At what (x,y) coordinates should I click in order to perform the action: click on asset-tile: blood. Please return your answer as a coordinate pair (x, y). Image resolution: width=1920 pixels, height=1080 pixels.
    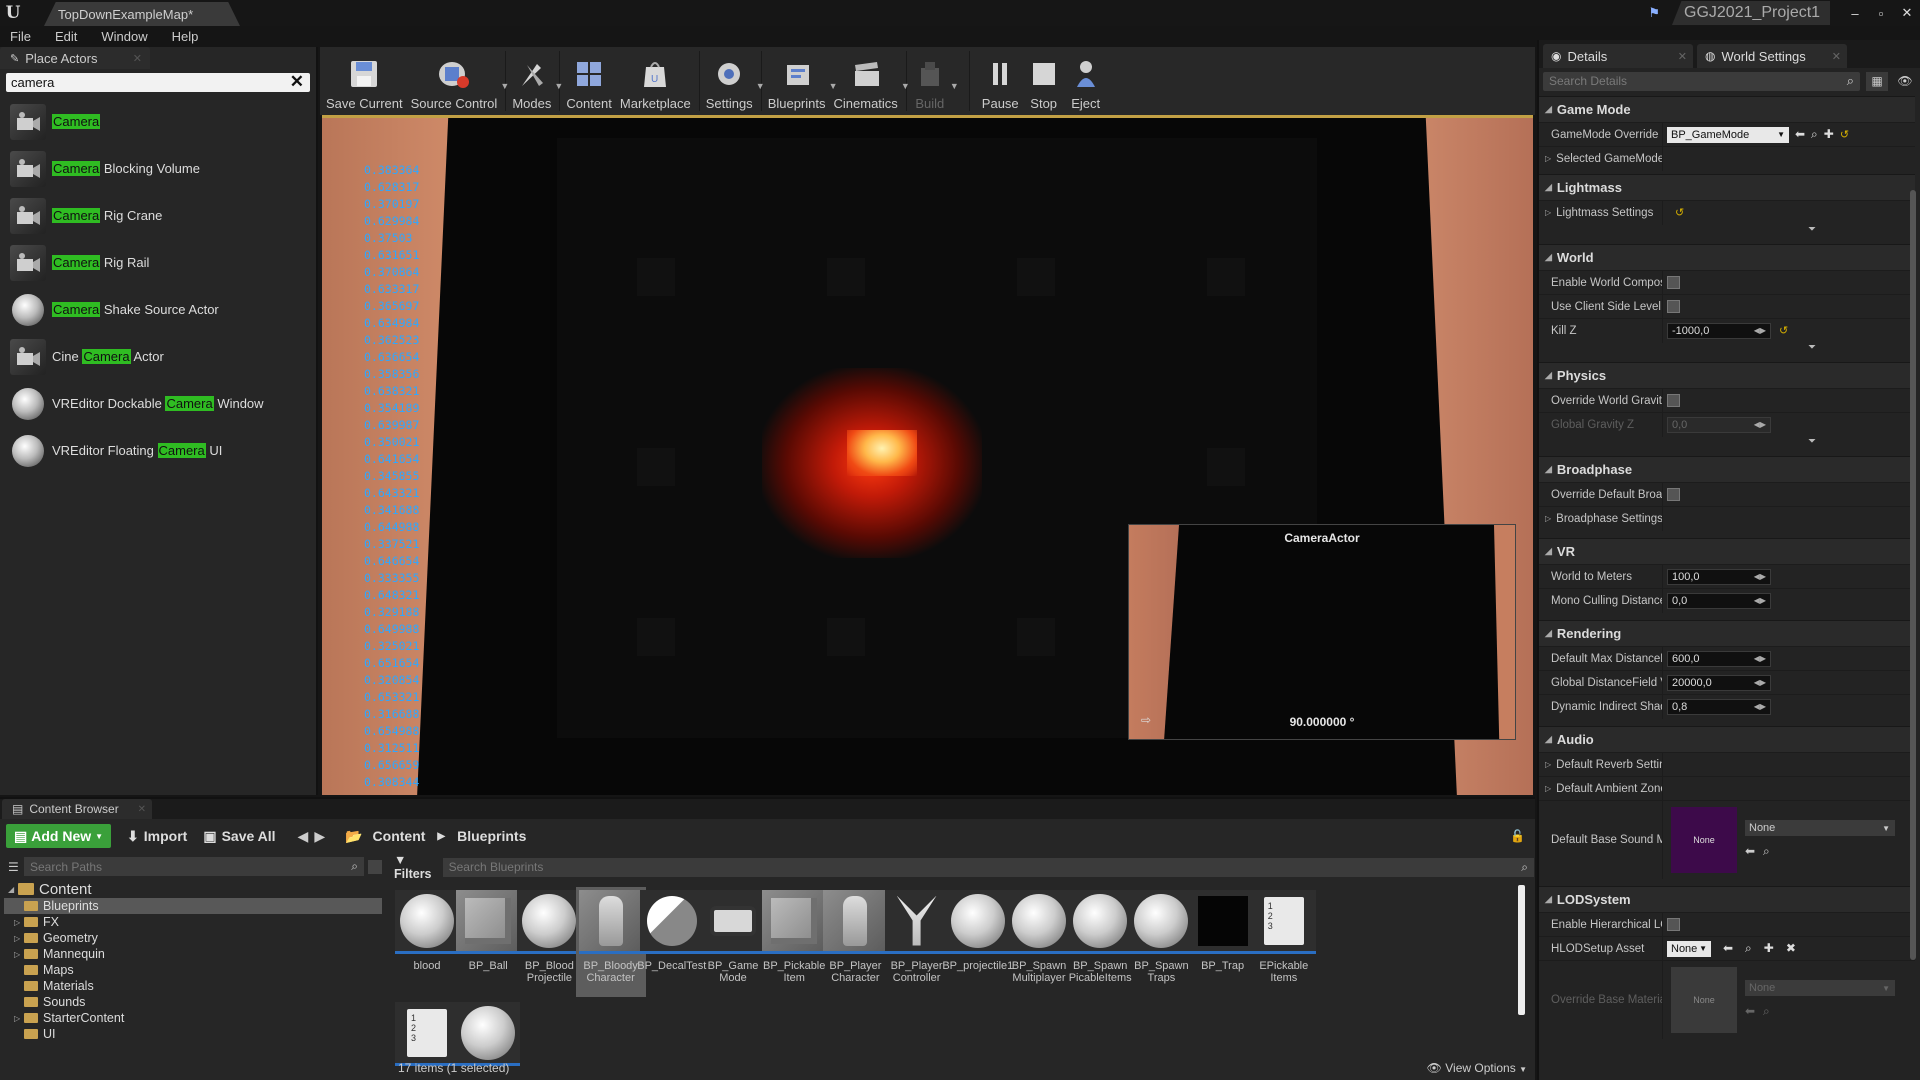
    Looking at the image, I should click on (427, 942).